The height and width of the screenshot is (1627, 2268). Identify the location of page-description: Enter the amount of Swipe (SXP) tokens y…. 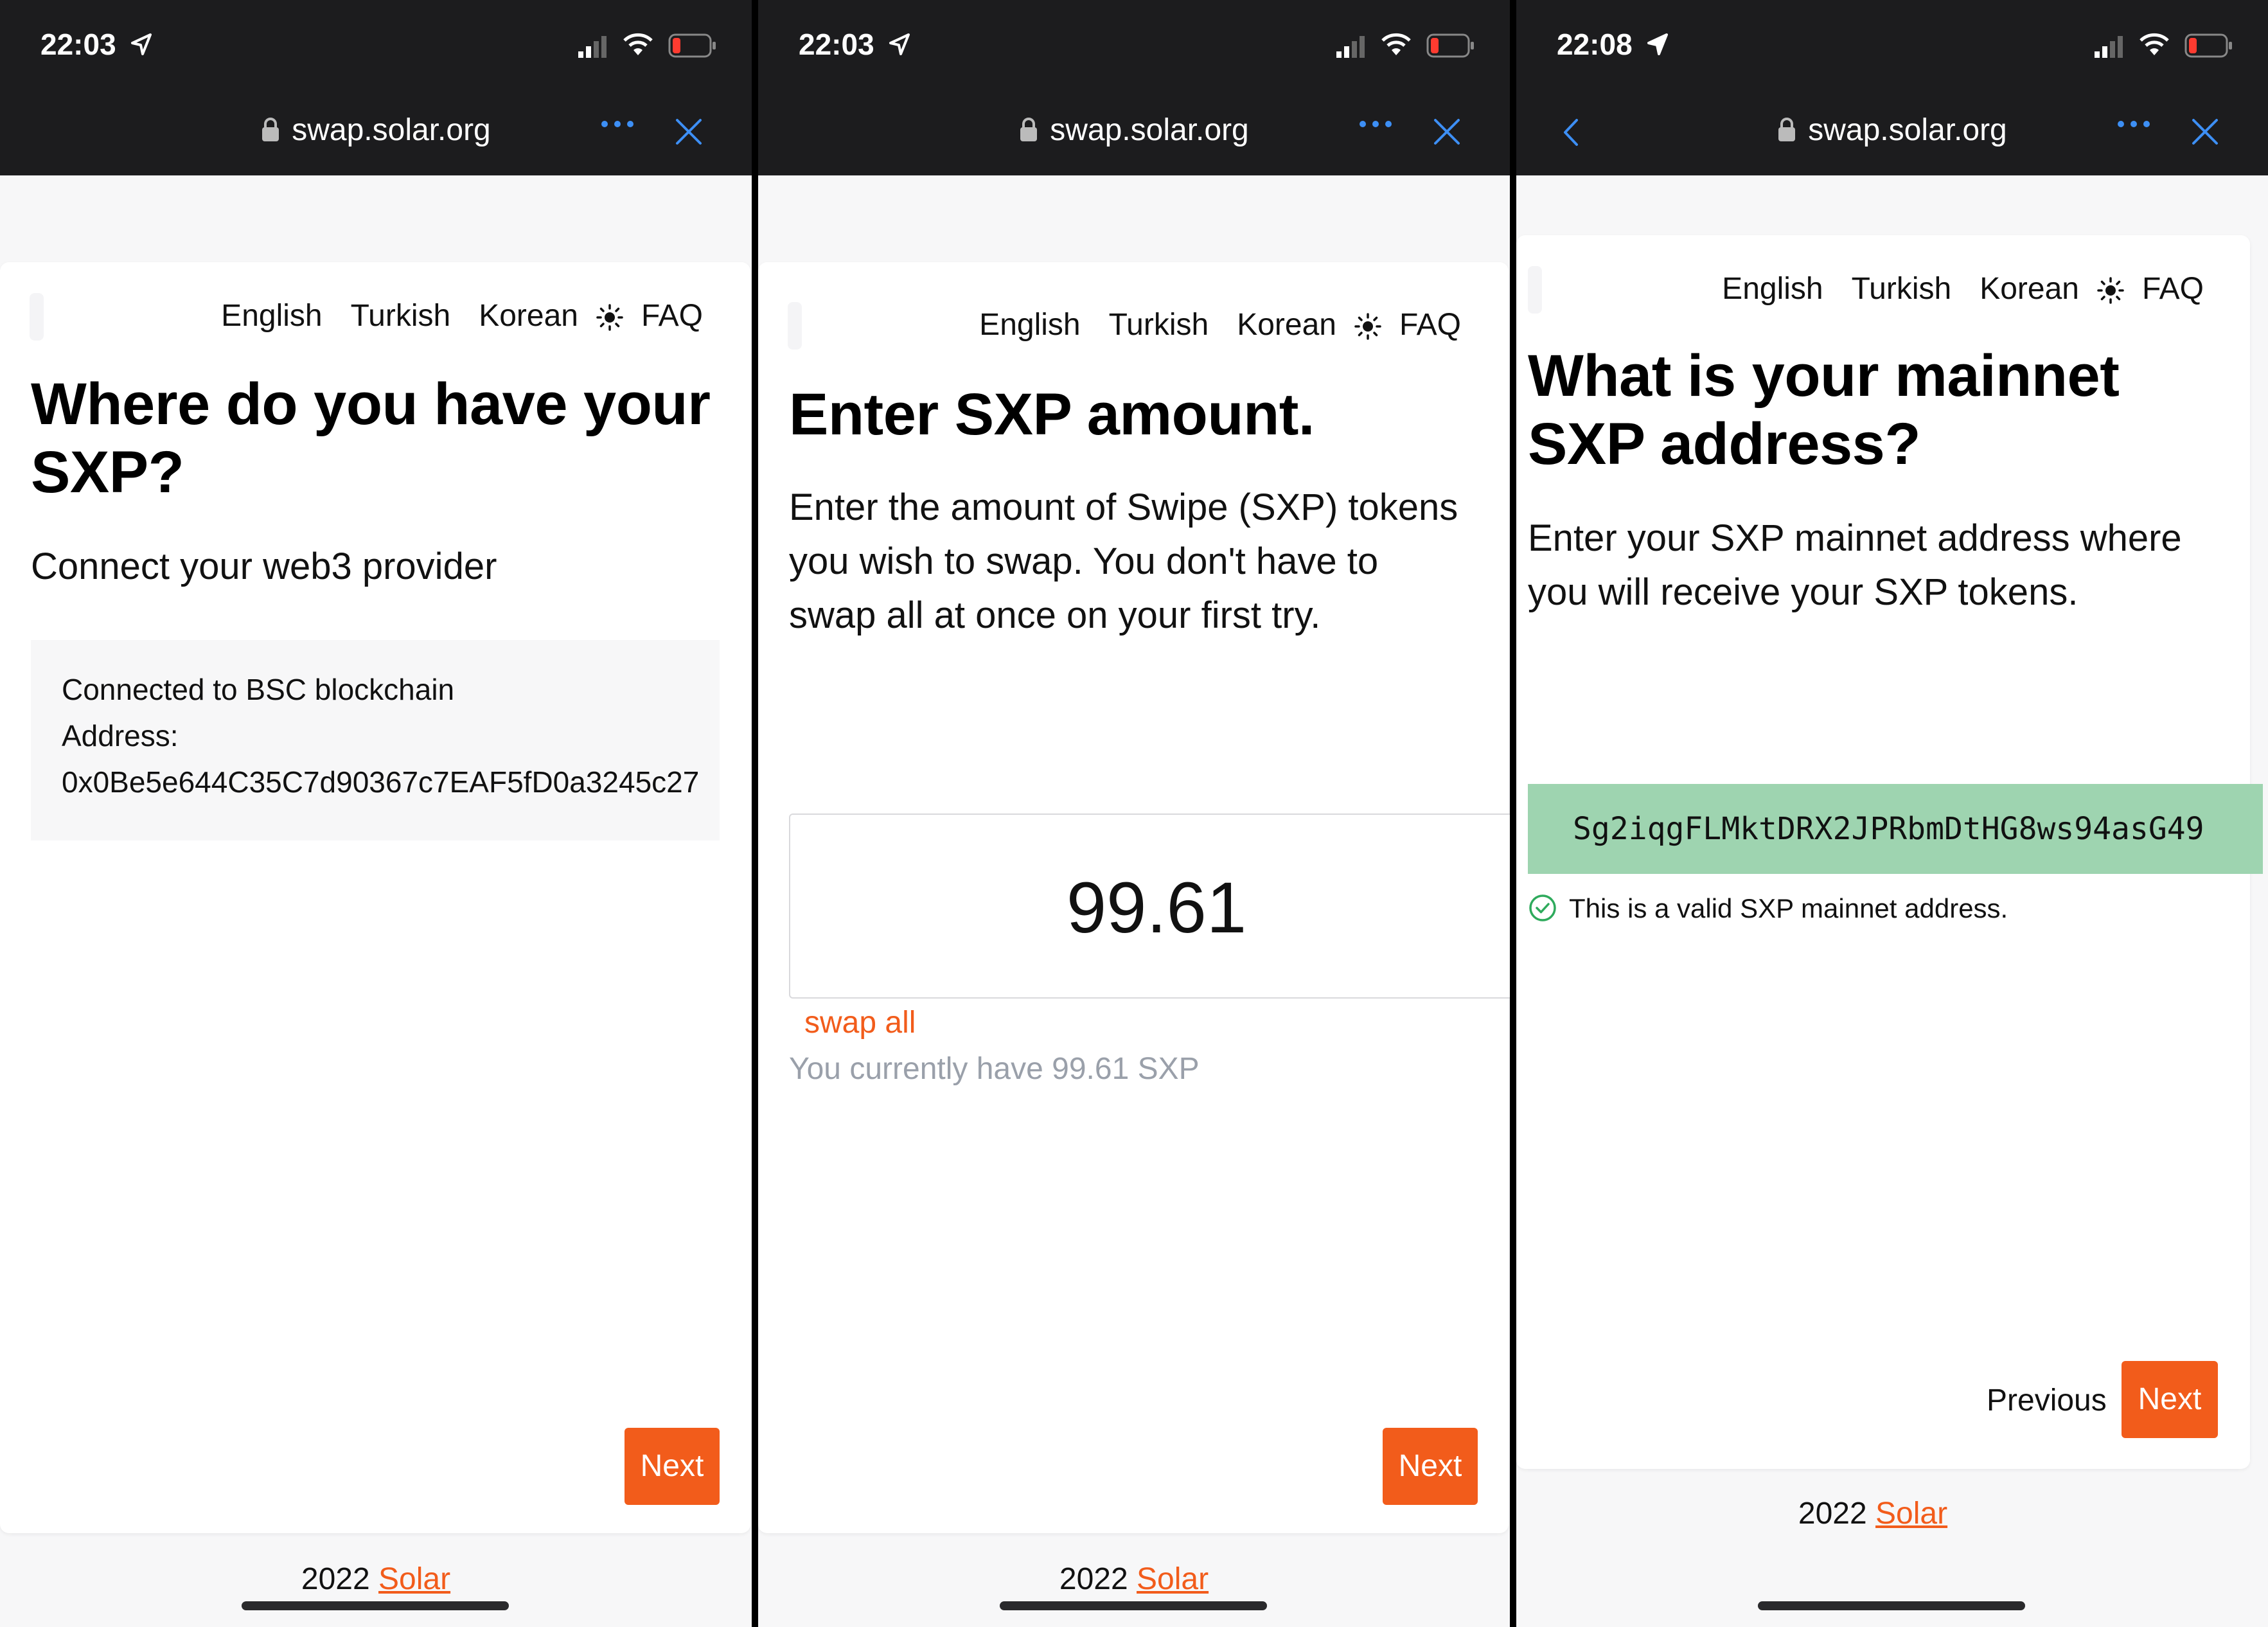
(1123, 561).